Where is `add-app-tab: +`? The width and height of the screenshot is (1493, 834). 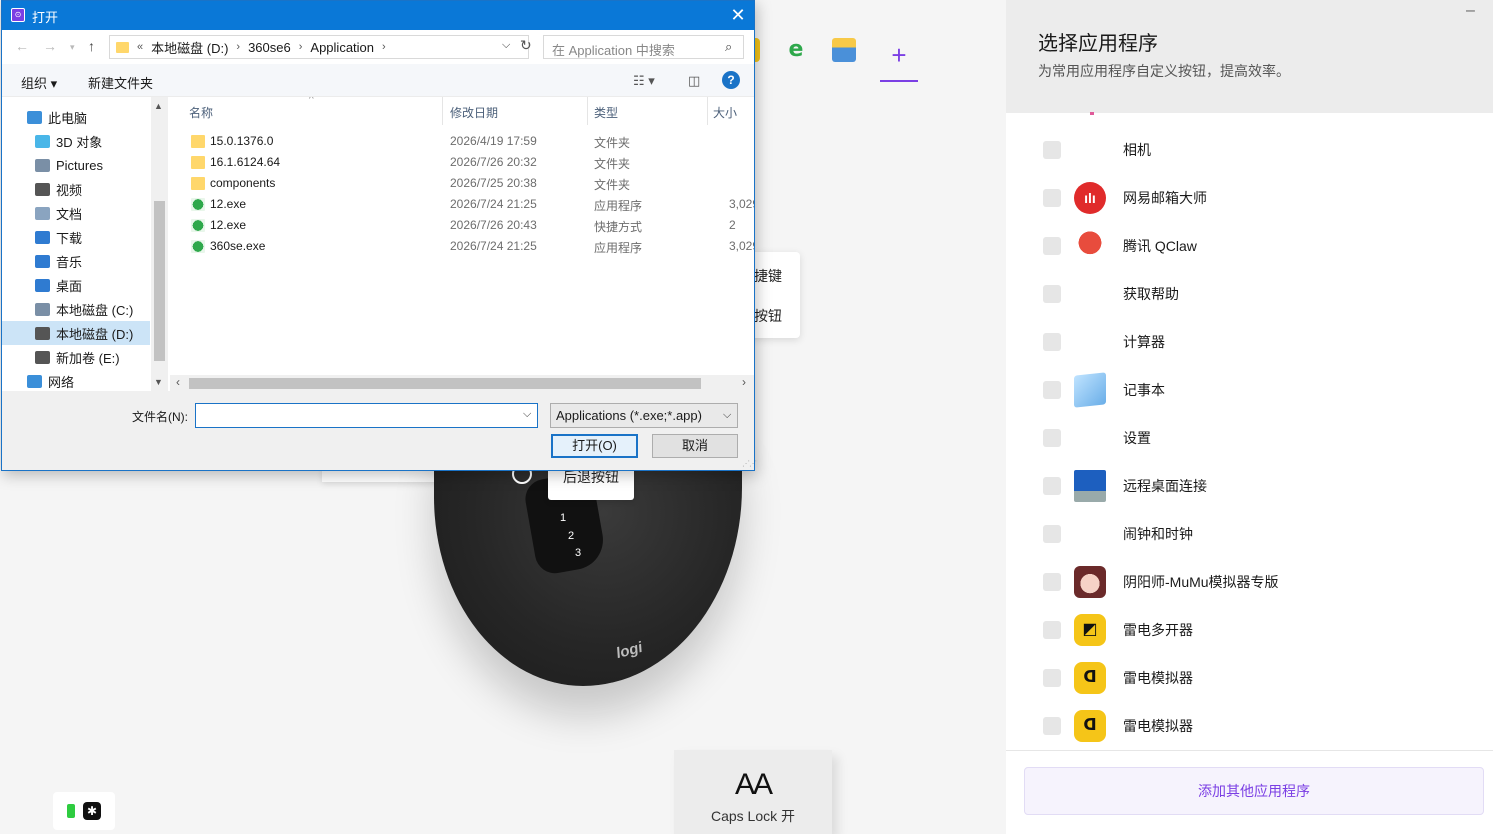 add-app-tab: + is located at coordinates (899, 61).